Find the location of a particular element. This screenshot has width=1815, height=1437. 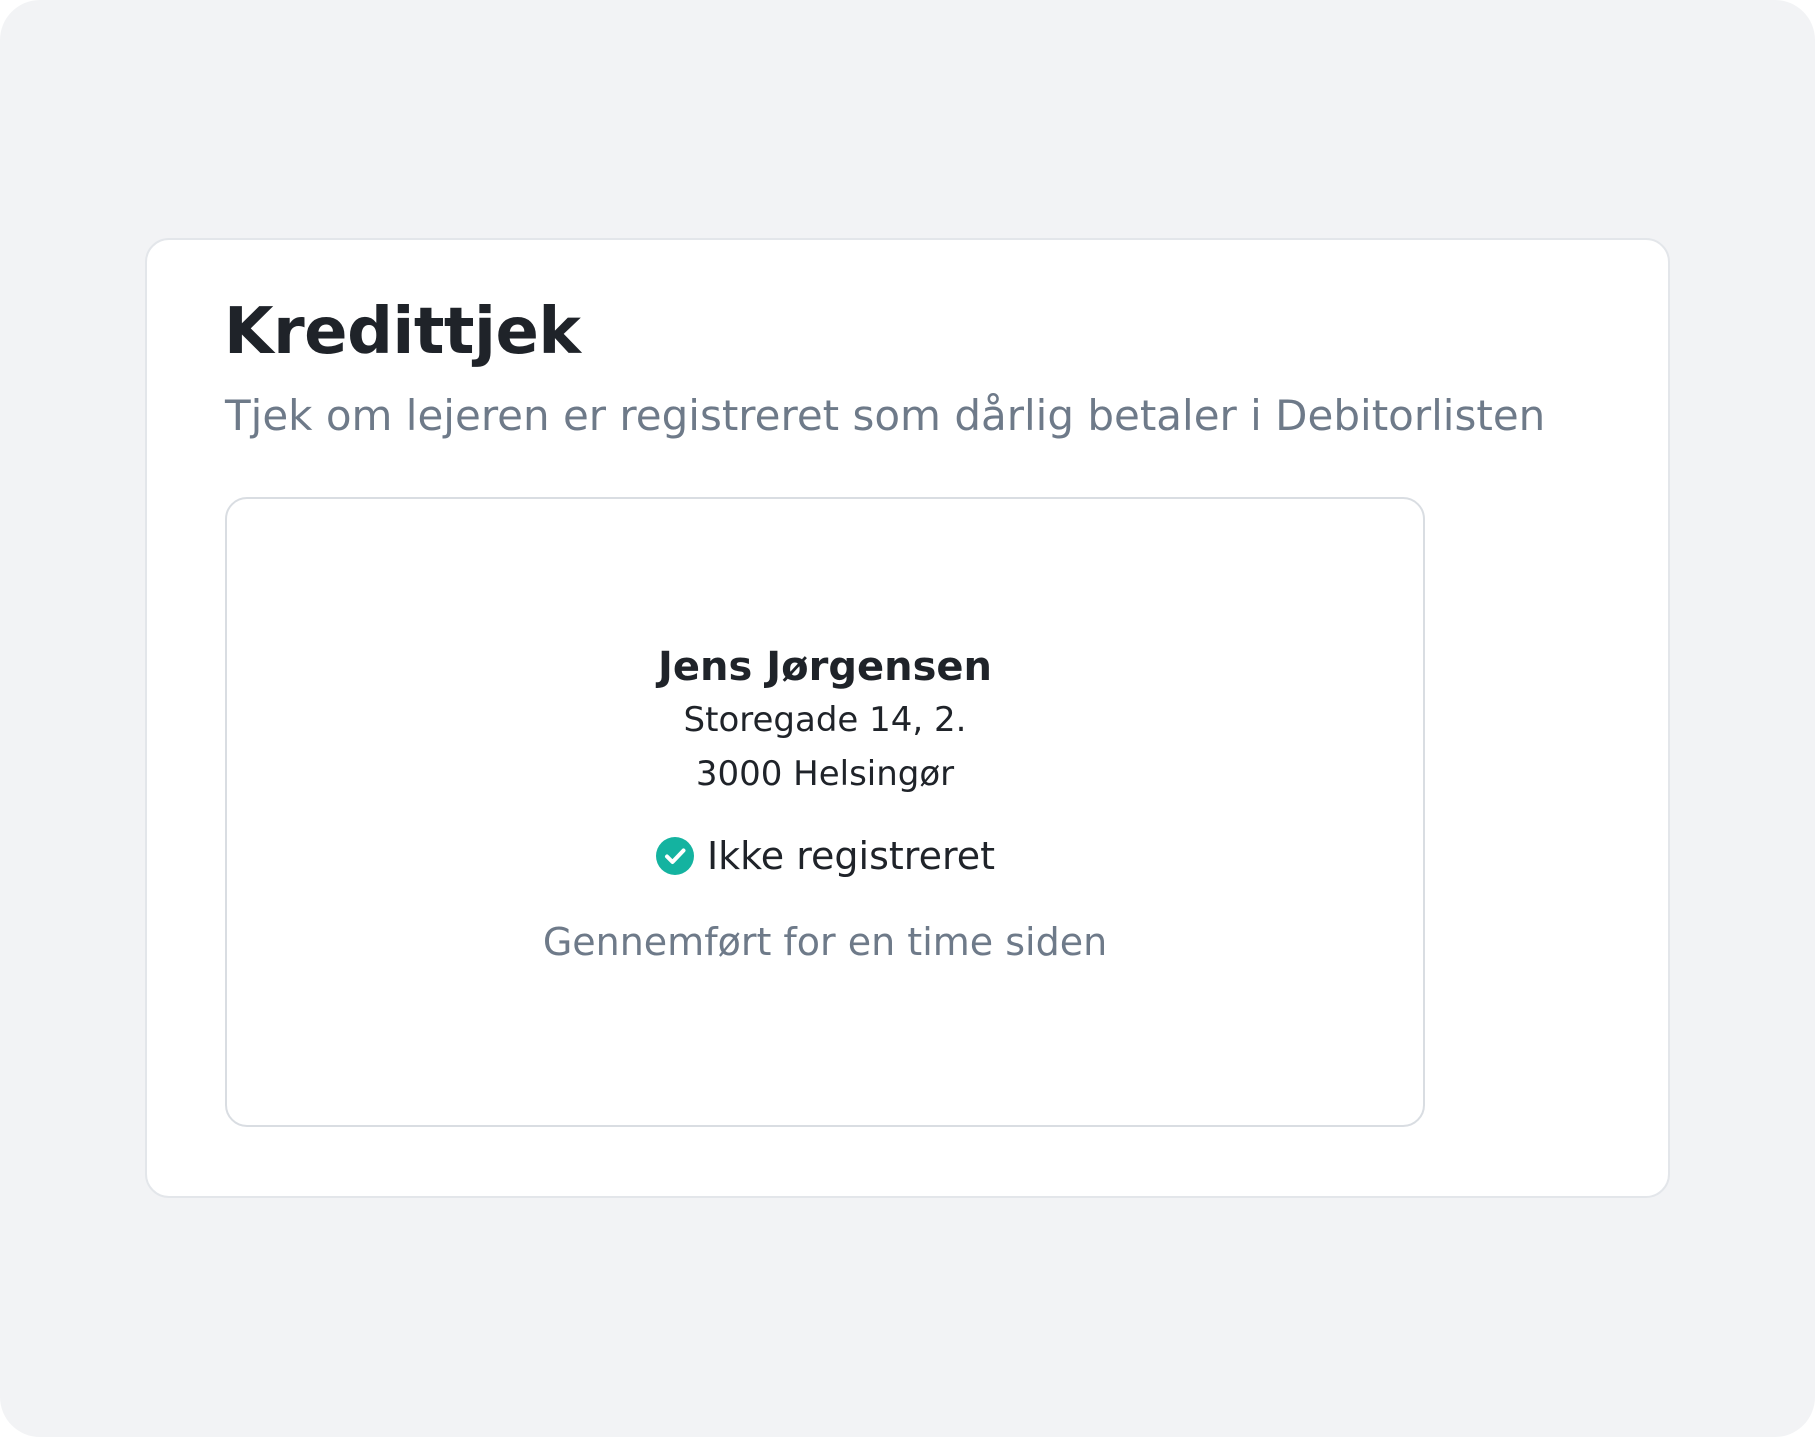

tenant-name: Jens Jørgensen is located at coordinates (825, 667).